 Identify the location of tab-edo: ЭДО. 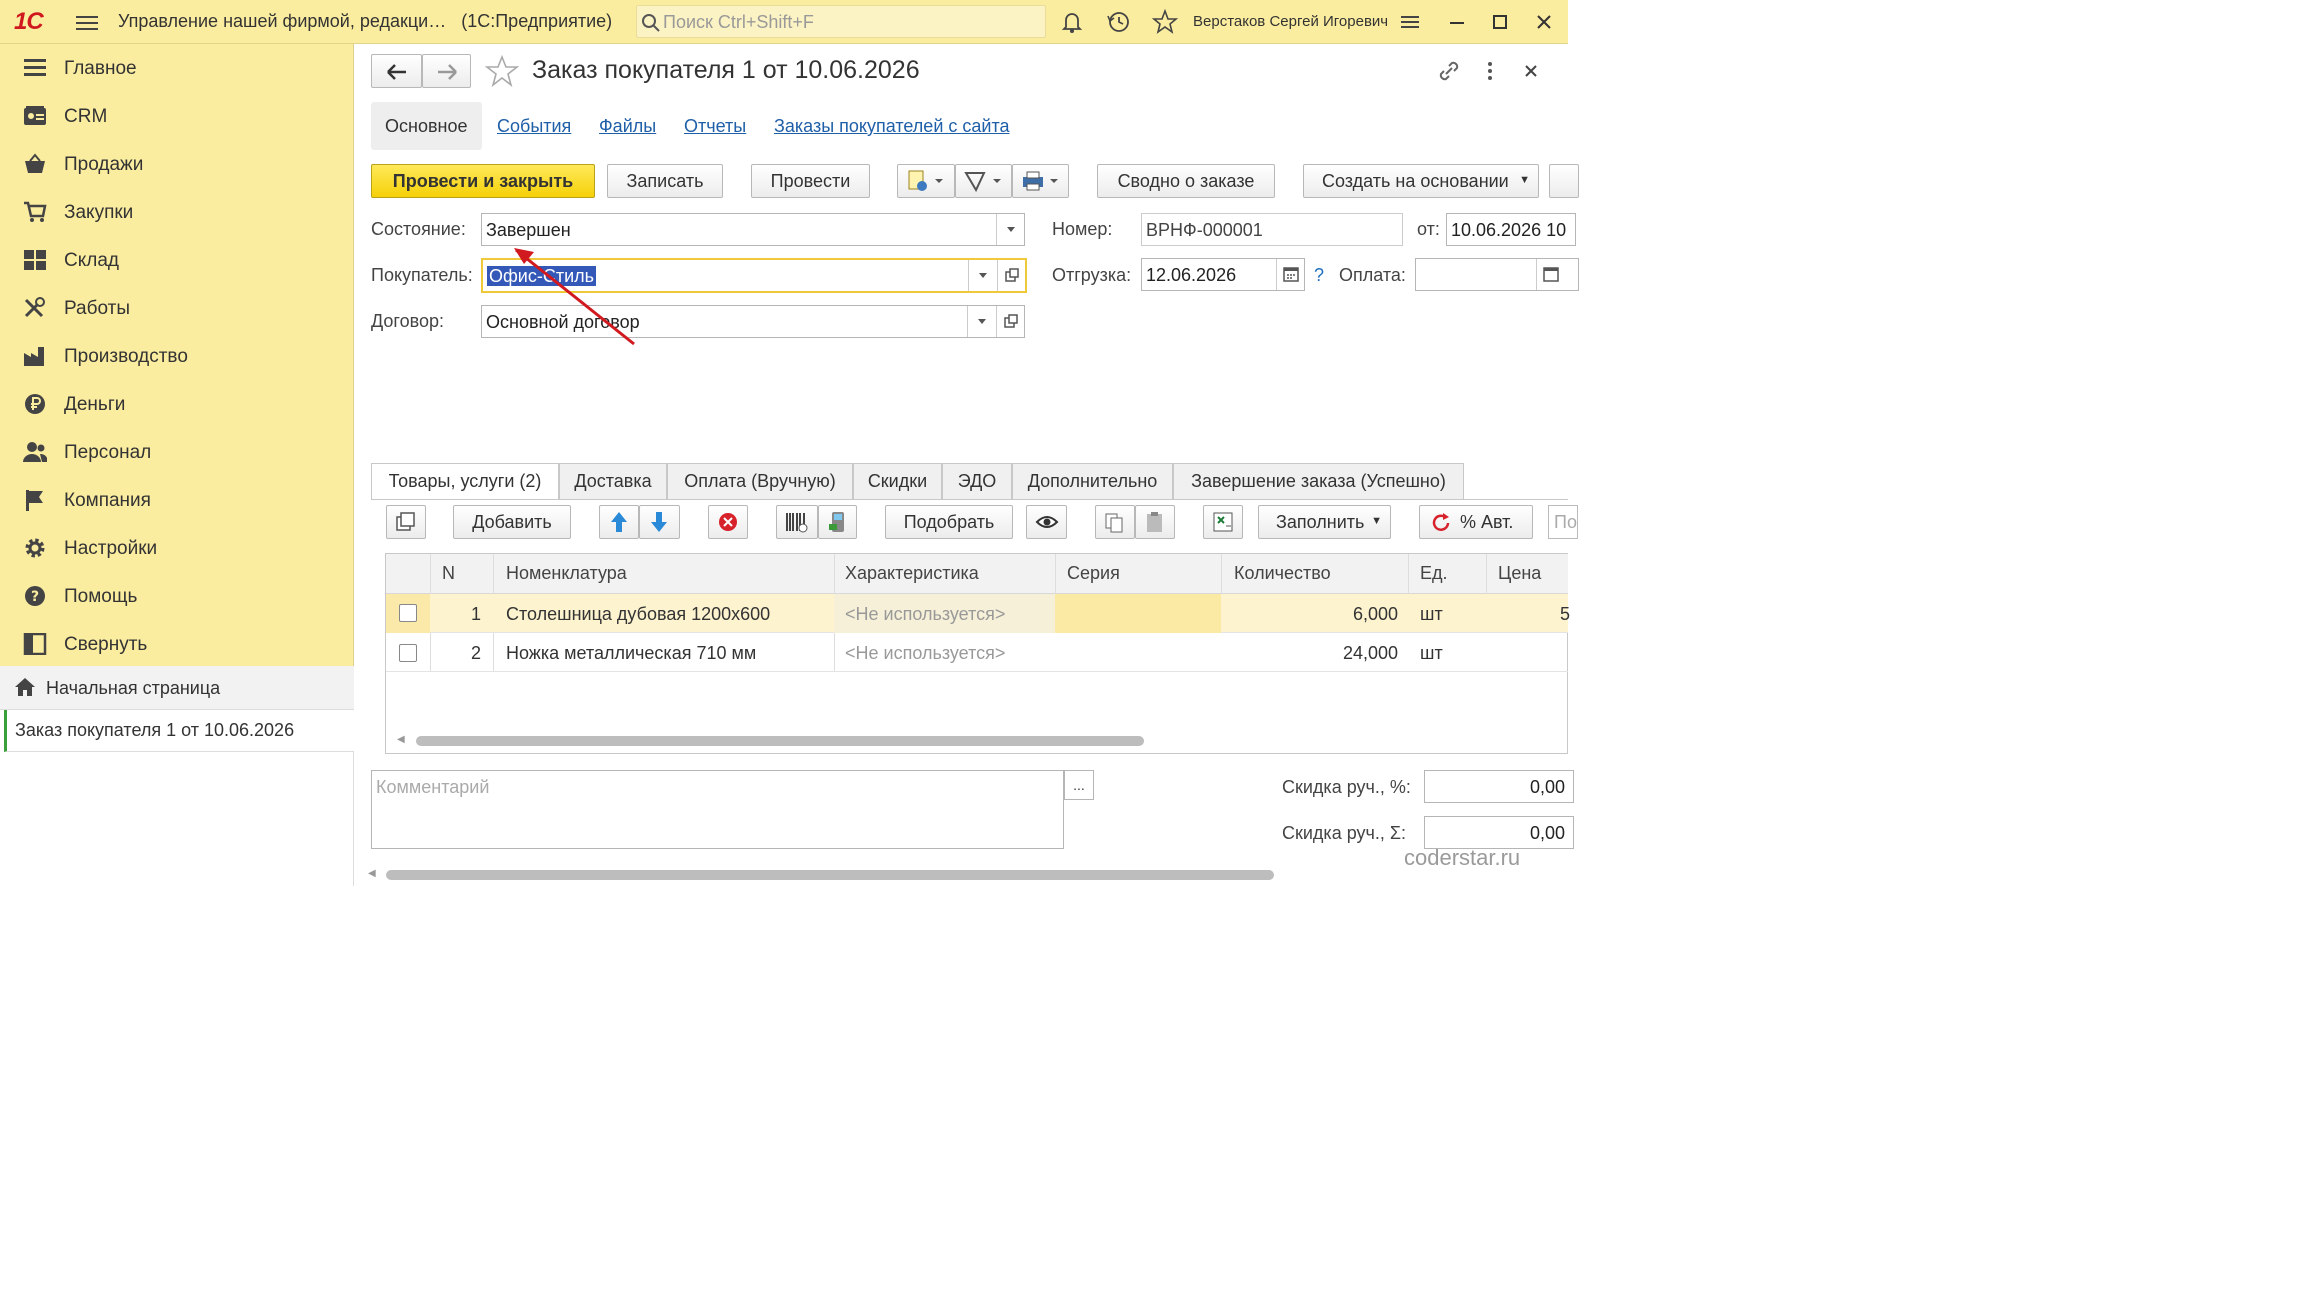
(977, 481).